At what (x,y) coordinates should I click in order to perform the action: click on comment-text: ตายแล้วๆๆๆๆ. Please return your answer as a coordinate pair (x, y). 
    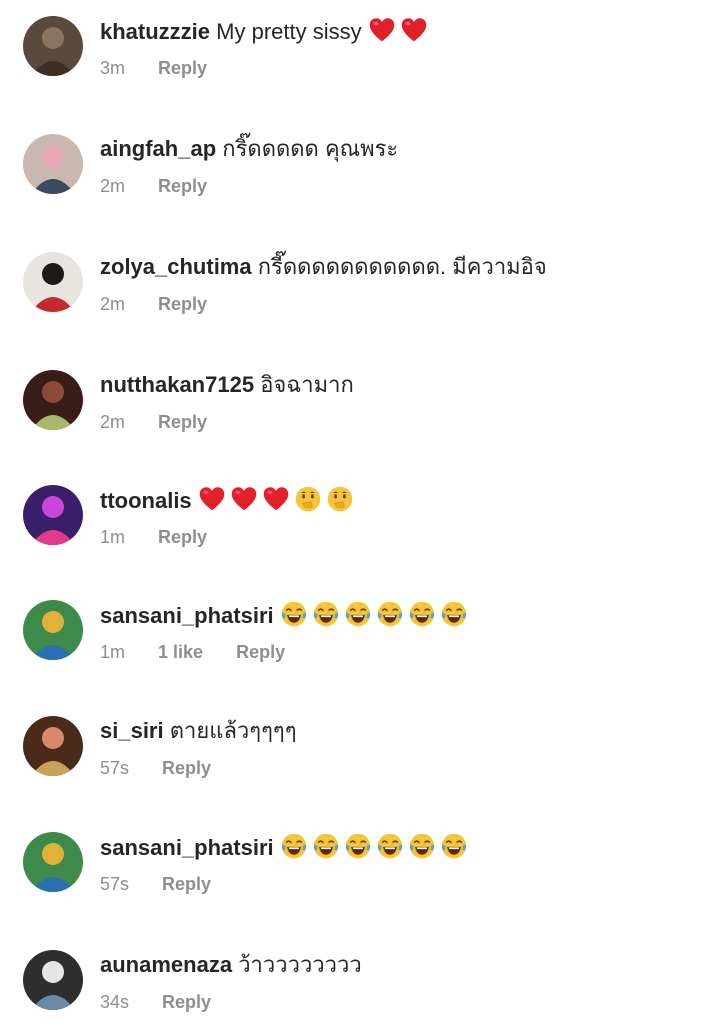
    Looking at the image, I should click on (233, 730).